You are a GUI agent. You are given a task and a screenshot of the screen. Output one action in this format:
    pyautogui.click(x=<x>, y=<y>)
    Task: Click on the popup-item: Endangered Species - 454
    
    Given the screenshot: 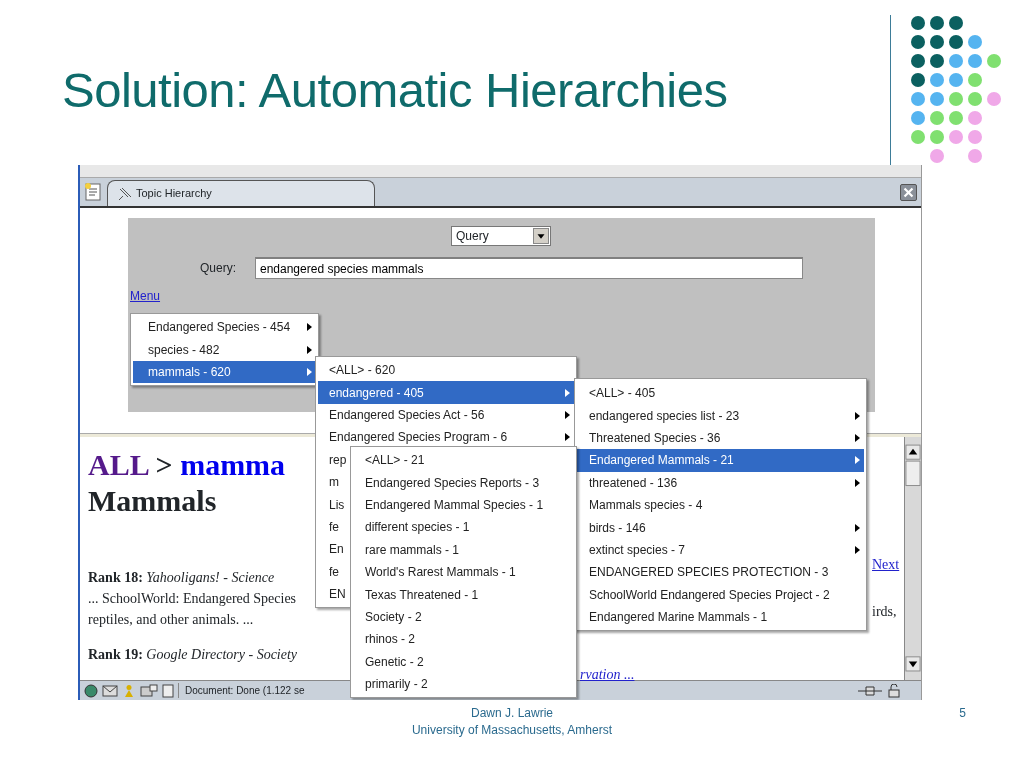 What is the action you would take?
    pyautogui.click(x=224, y=327)
    